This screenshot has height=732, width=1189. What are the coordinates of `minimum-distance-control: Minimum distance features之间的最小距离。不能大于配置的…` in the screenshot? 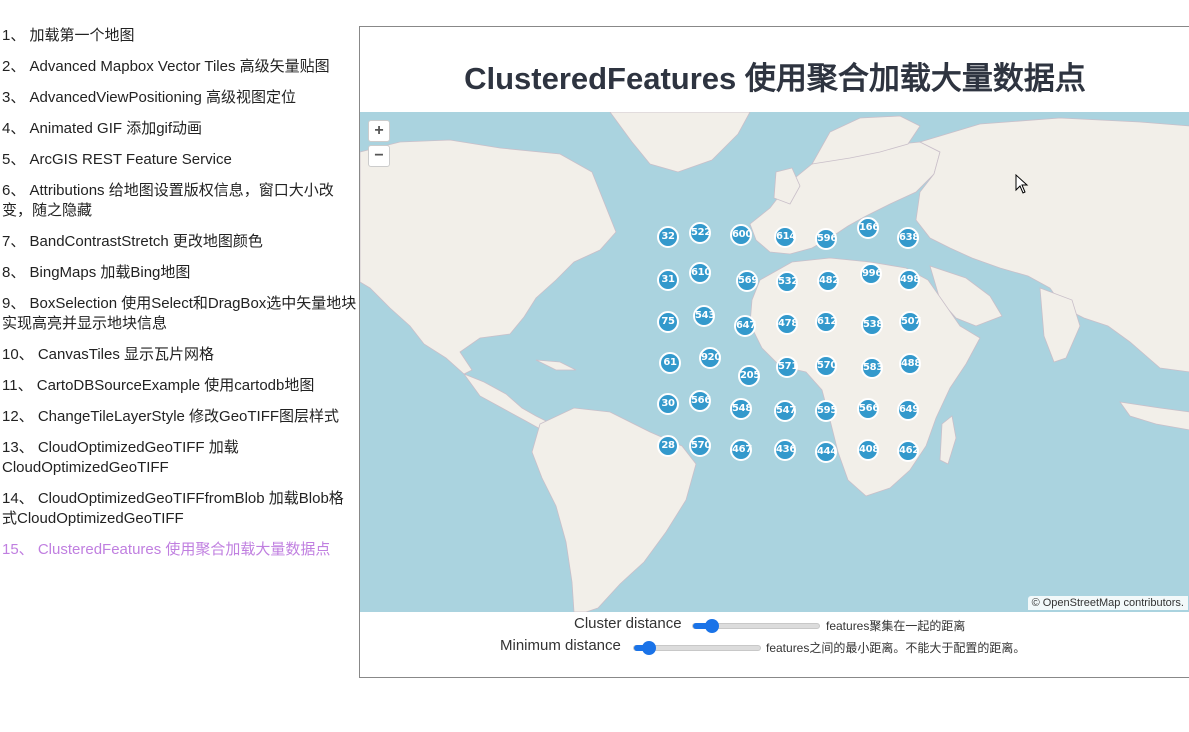 It's located at (774, 646).